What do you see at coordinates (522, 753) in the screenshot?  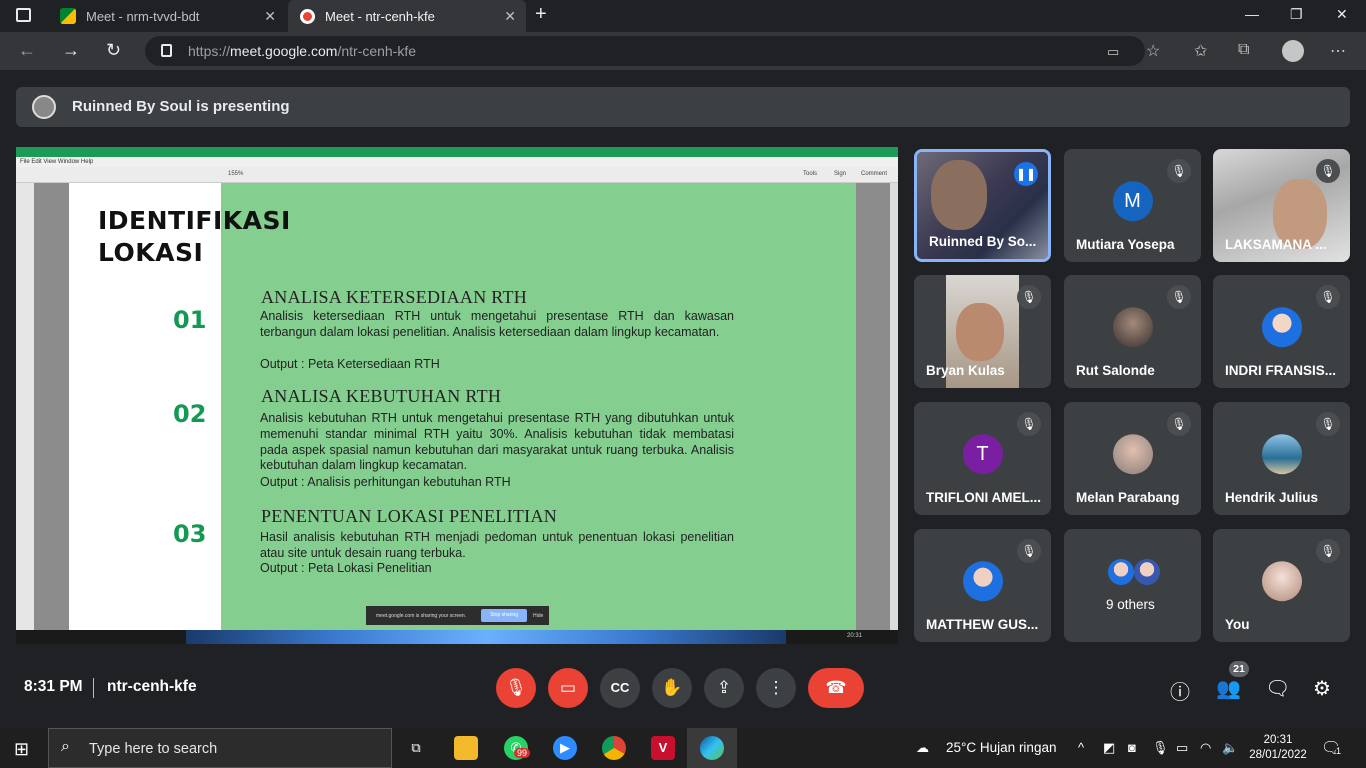 I see `whatsapp-badge: 99` at bounding box center [522, 753].